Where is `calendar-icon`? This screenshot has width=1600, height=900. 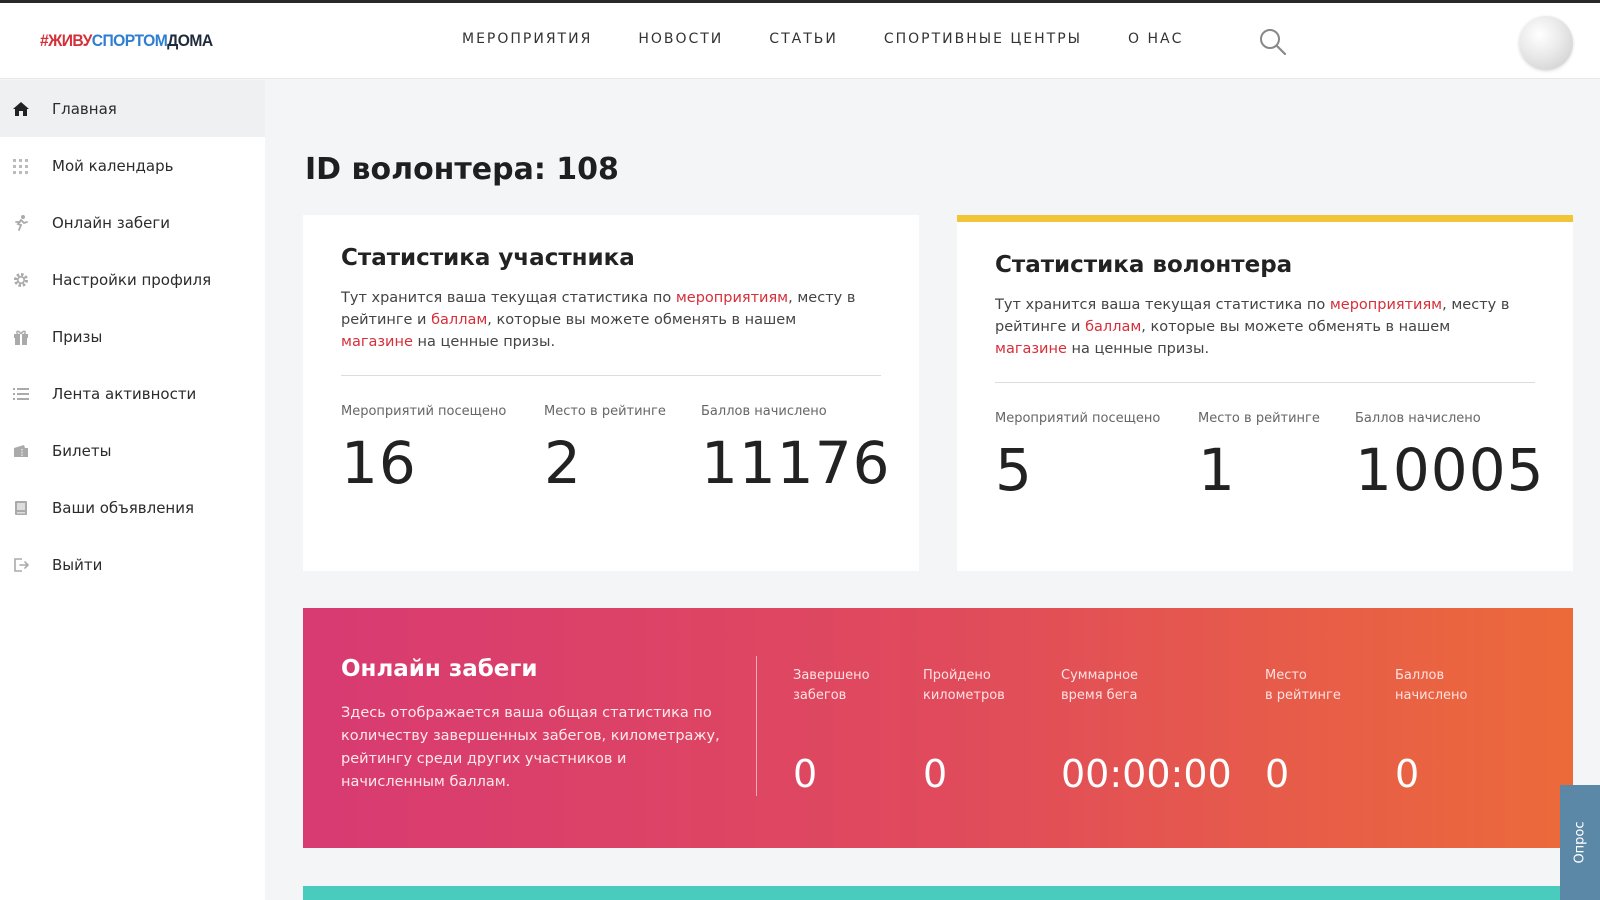 calendar-icon is located at coordinates (21, 166).